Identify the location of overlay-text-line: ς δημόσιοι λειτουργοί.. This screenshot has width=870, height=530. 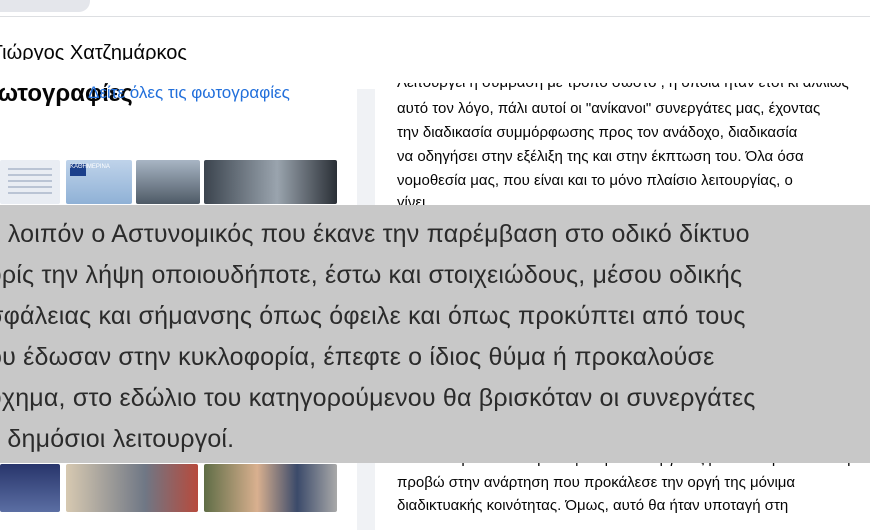
(117, 439).